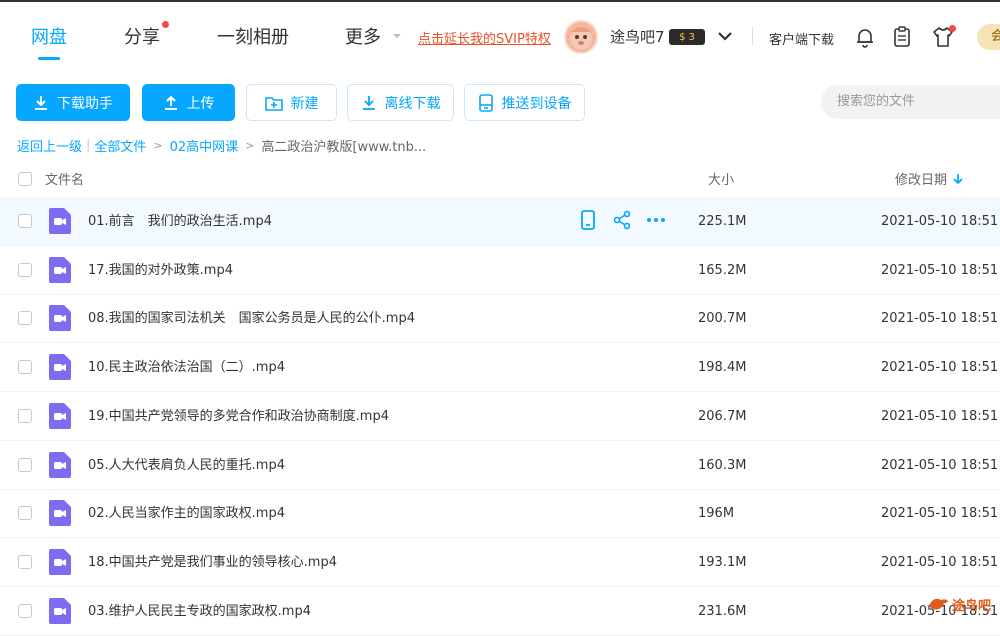  I want to click on clipboard-icon, so click(902, 37).